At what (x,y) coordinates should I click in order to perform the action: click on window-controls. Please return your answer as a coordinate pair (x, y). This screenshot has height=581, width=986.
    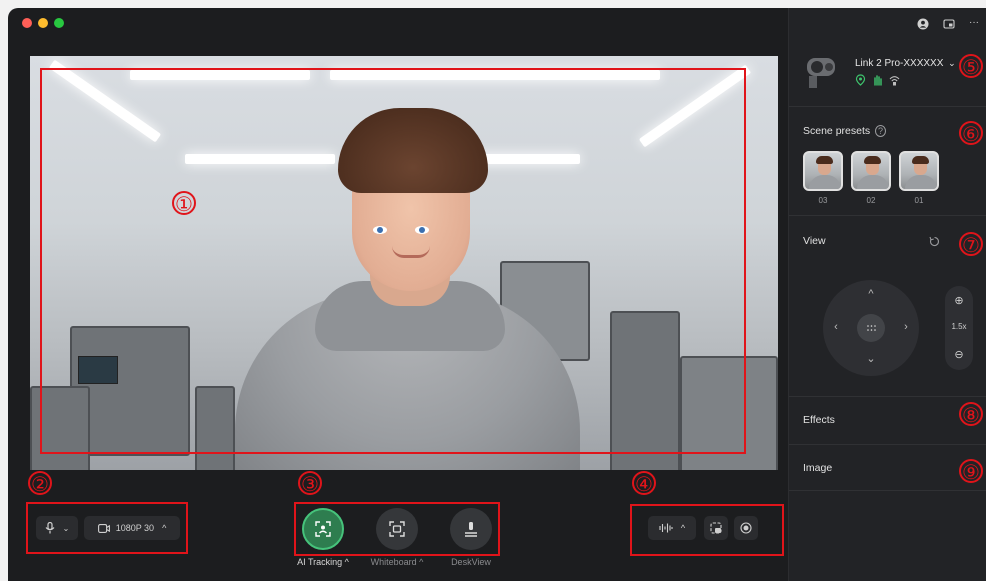
    Looking at the image, I should click on (43, 23).